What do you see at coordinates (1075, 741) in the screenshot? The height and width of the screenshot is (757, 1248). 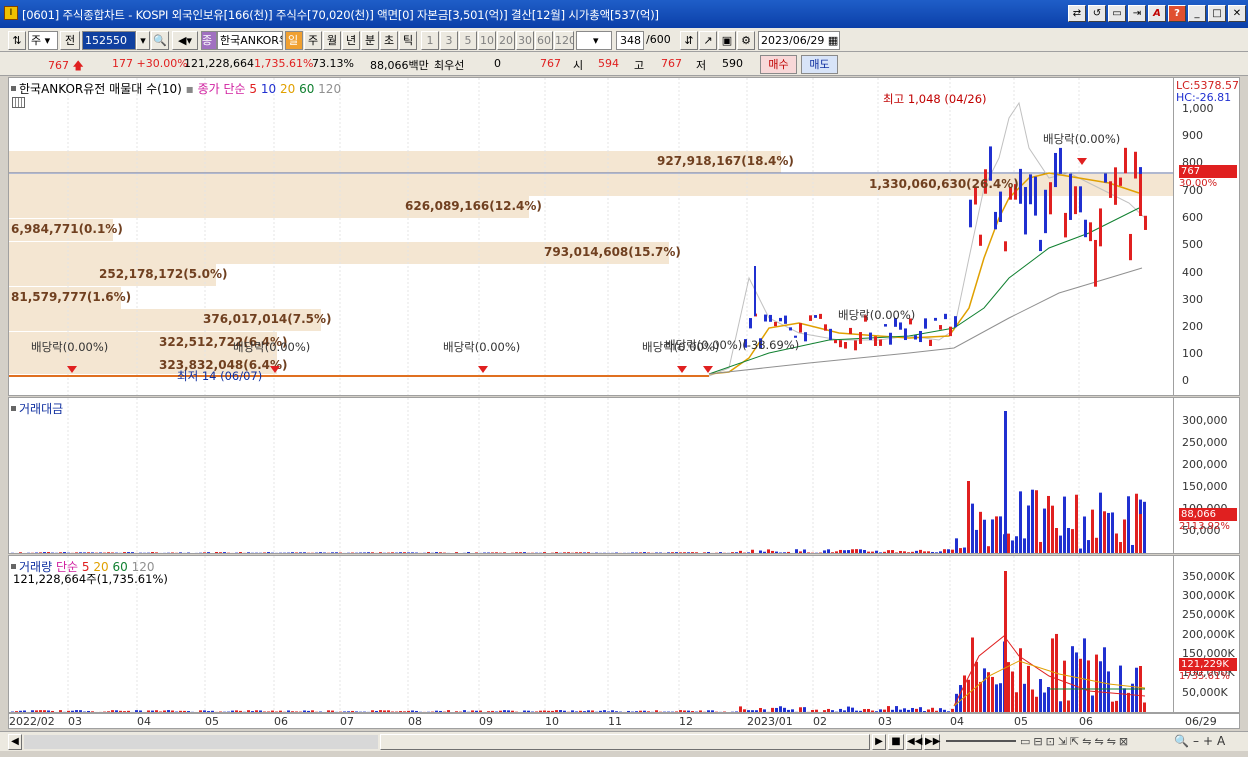 I see `chart-tools-icons: ▭⊟⊡⇲⇱⇋⇋⇋⊠` at bounding box center [1075, 741].